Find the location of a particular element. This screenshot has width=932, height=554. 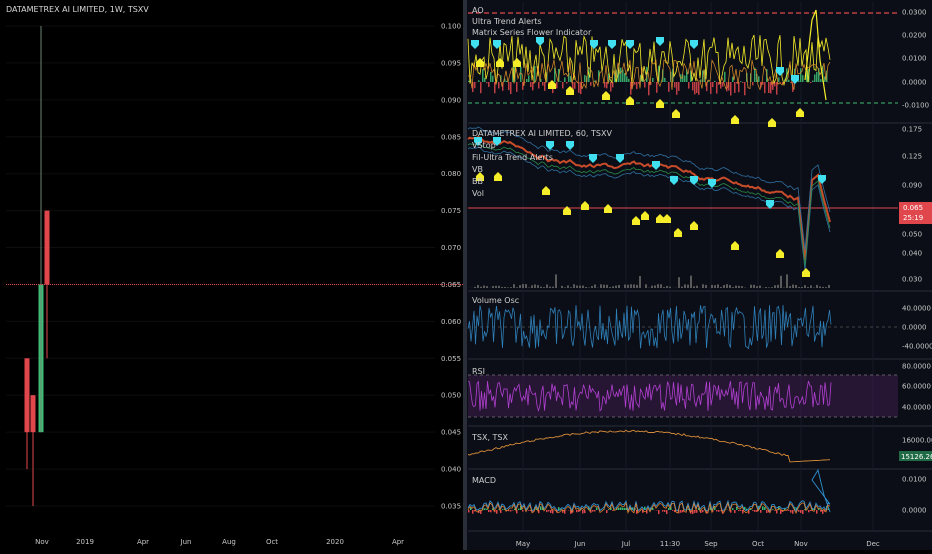

left-y-tick-label: 0.035 is located at coordinates (451, 507).